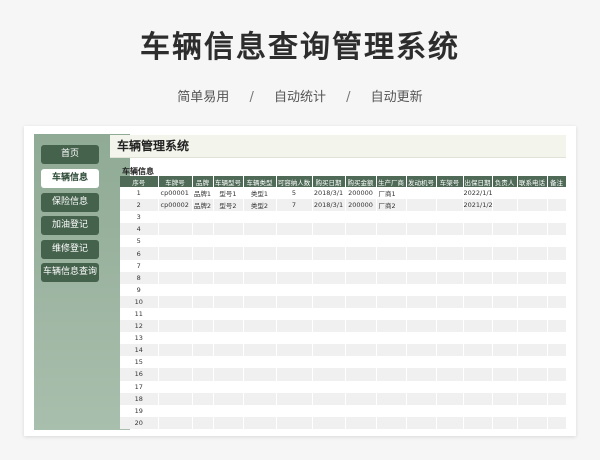  Describe the element at coordinates (139, 301) in the screenshot. I see `table-cell: 10` at that location.